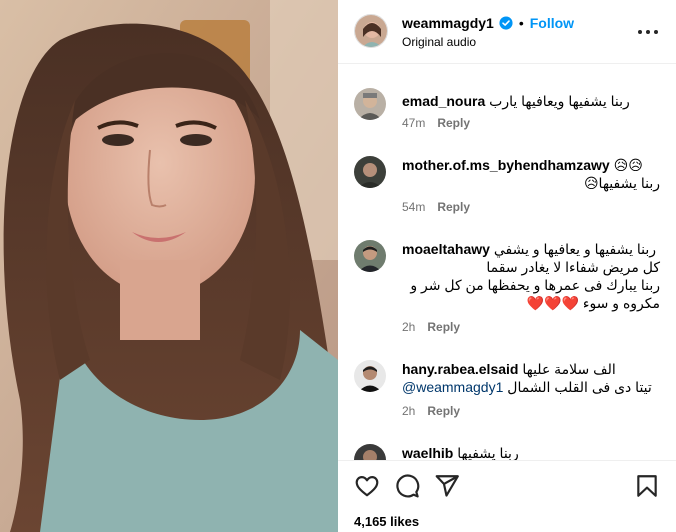 This screenshot has width=676, height=532. Describe the element at coordinates (439, 42) in the screenshot. I see `audio-label: Original audio` at that location.